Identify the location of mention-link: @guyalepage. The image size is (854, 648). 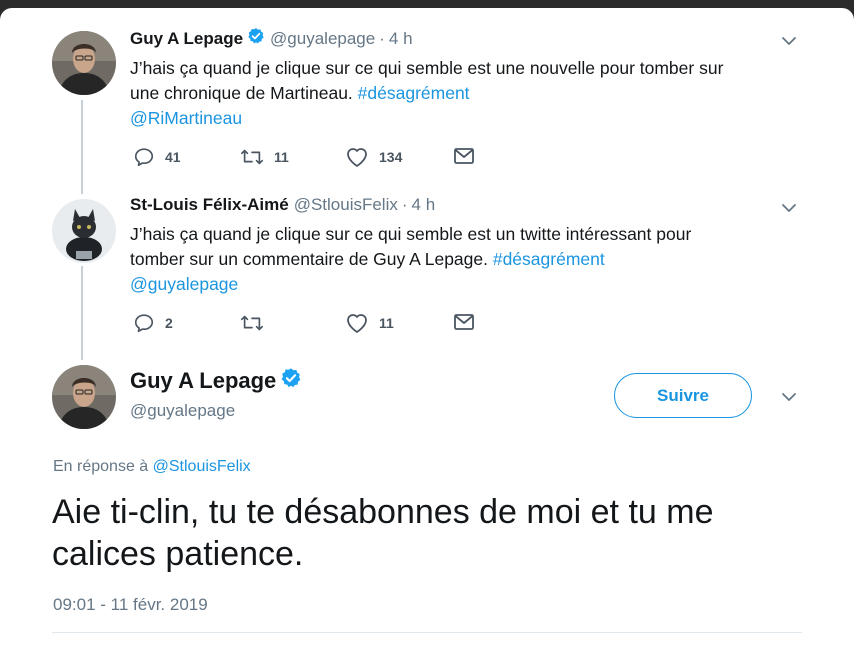
(184, 284).